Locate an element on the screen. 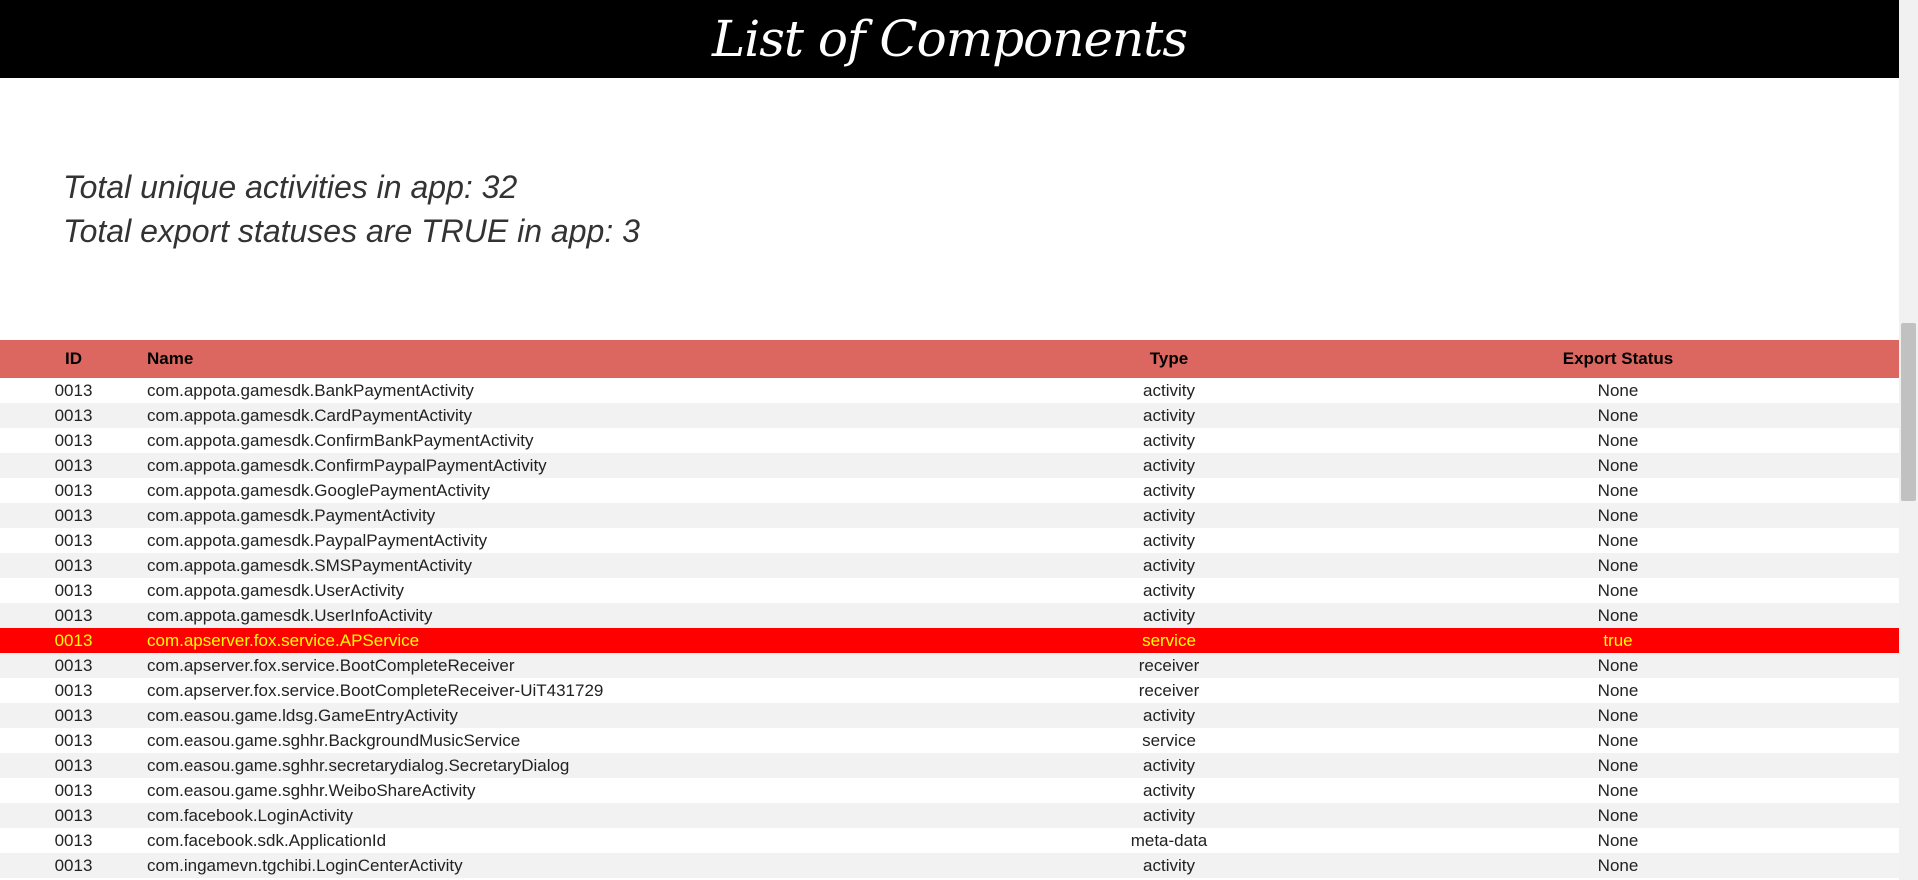 The image size is (1918, 880). scrollbar-thumb is located at coordinates (1908, 412).